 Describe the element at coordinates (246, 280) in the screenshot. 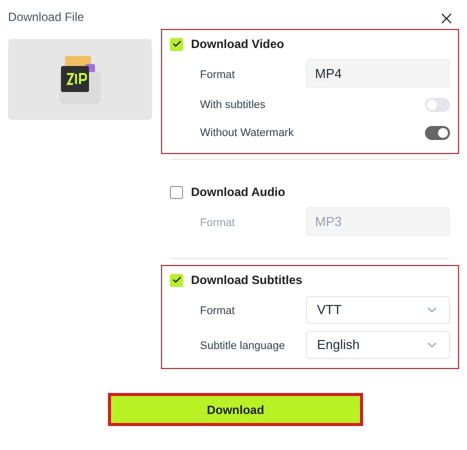

I see `section-title: Download Subtitles` at that location.